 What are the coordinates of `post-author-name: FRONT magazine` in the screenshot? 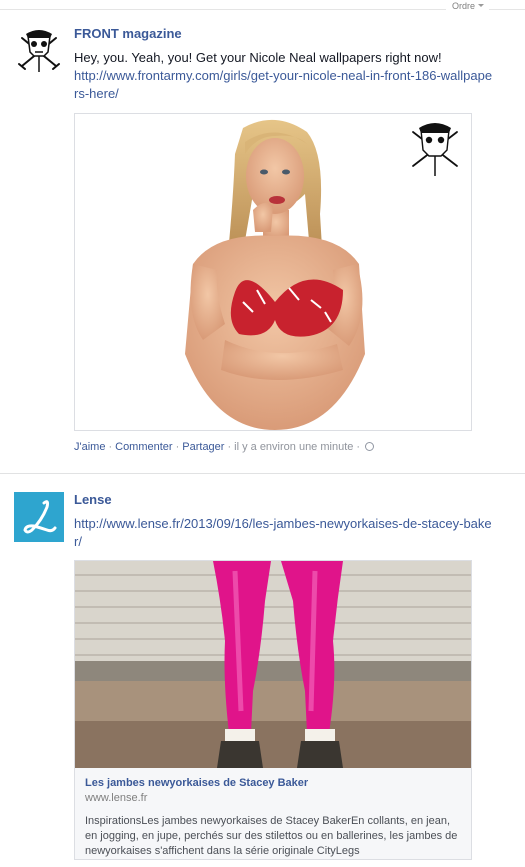 It's located at (284, 34).